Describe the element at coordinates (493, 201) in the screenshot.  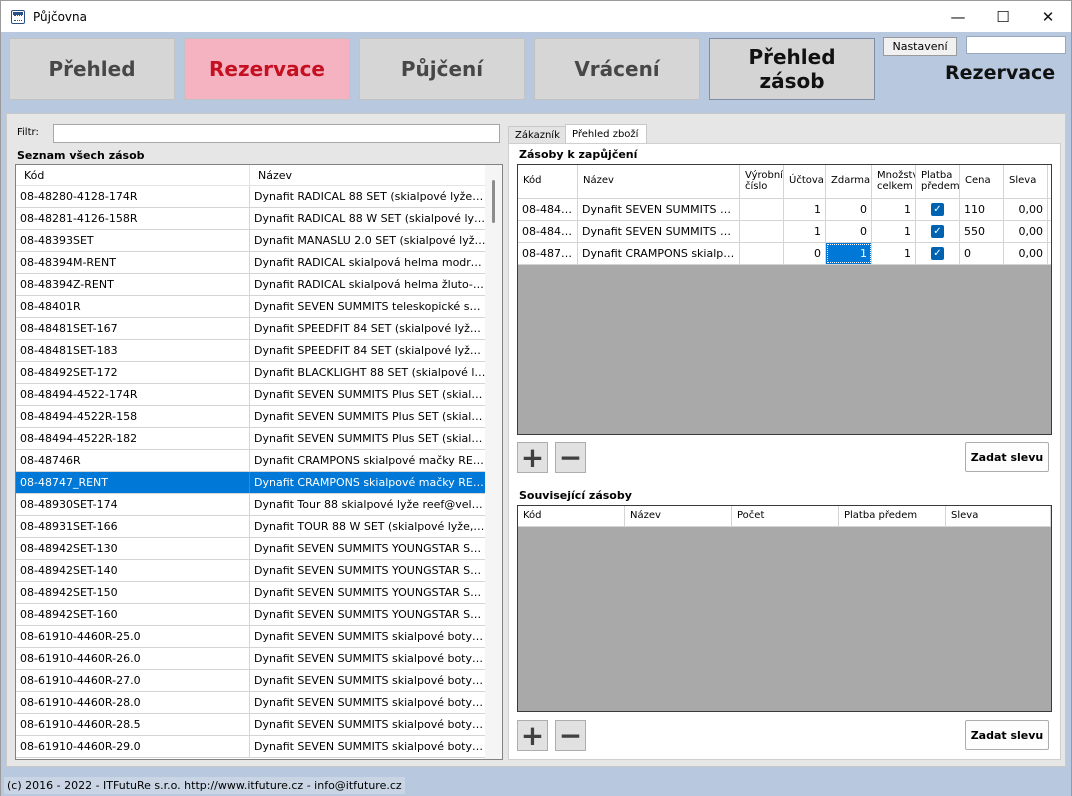
I see `scrollbar-thumb` at that location.